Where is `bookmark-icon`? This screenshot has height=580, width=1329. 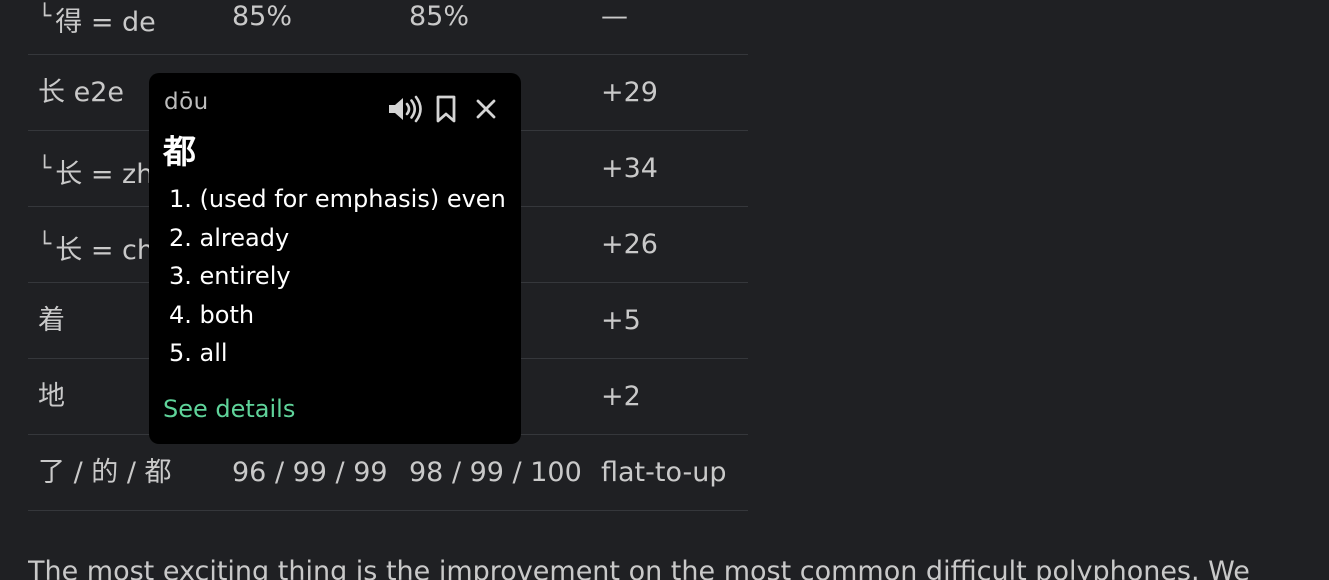 bookmark-icon is located at coordinates (446, 109).